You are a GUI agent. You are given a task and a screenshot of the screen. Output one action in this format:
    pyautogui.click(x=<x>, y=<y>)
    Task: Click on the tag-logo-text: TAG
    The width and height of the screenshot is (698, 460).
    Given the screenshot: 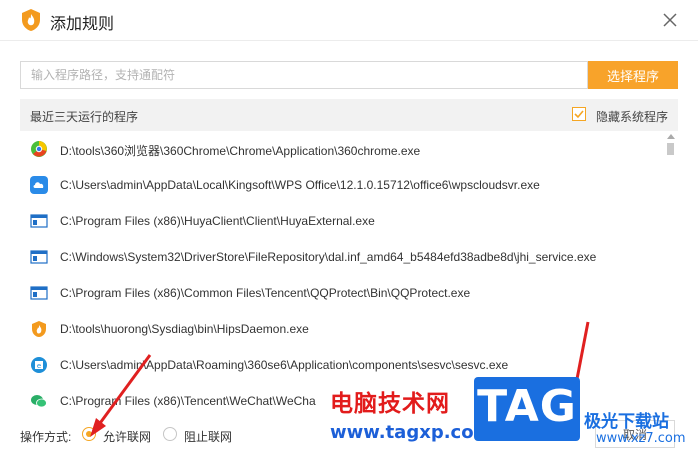 What is the action you would take?
    pyautogui.click(x=527, y=406)
    